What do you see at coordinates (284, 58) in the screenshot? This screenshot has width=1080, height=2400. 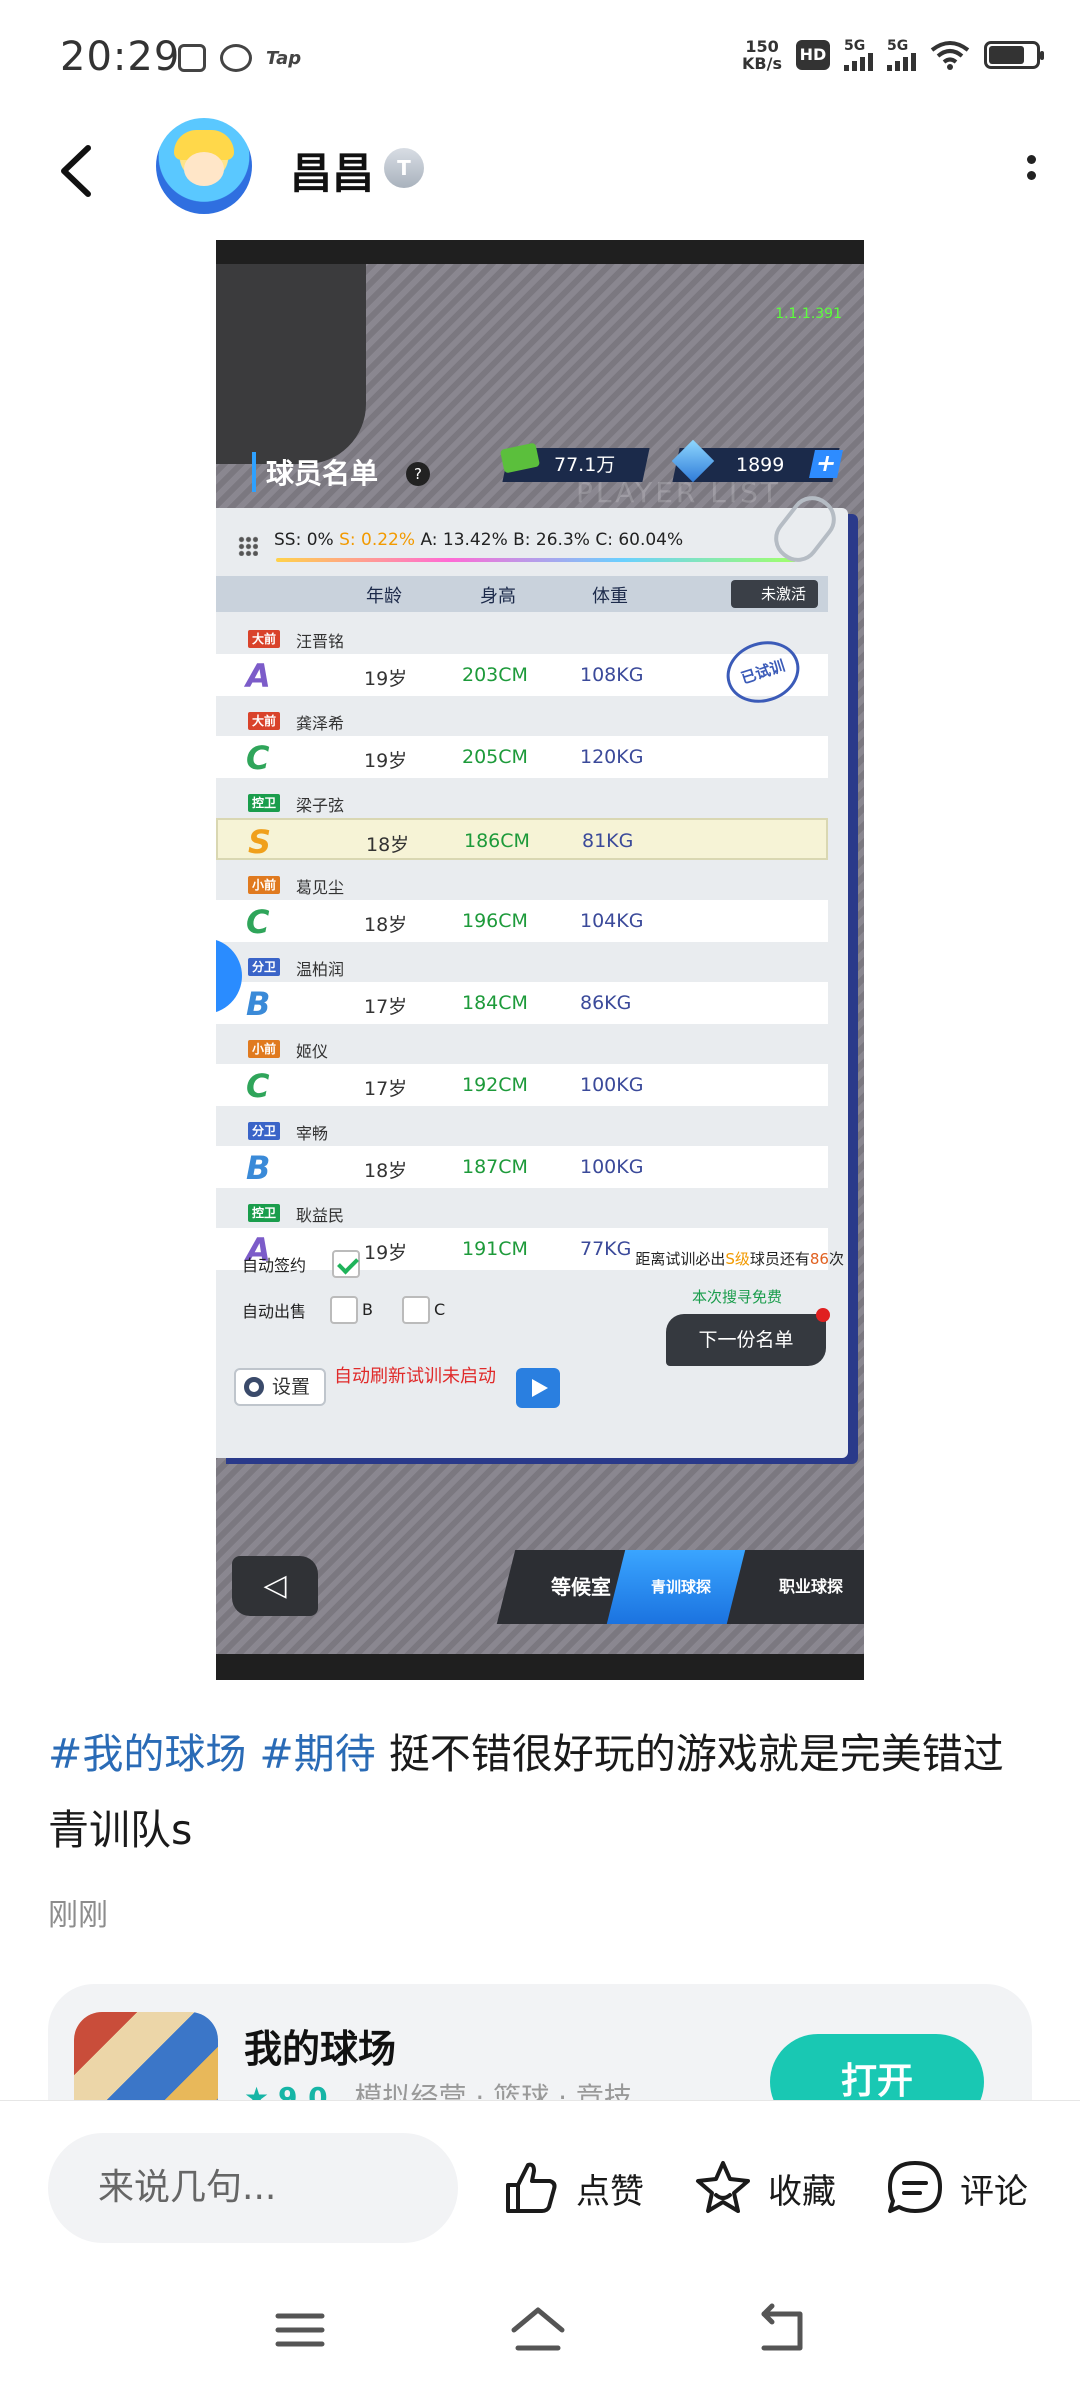 I see `taptap-notification-icon: Tap` at bounding box center [284, 58].